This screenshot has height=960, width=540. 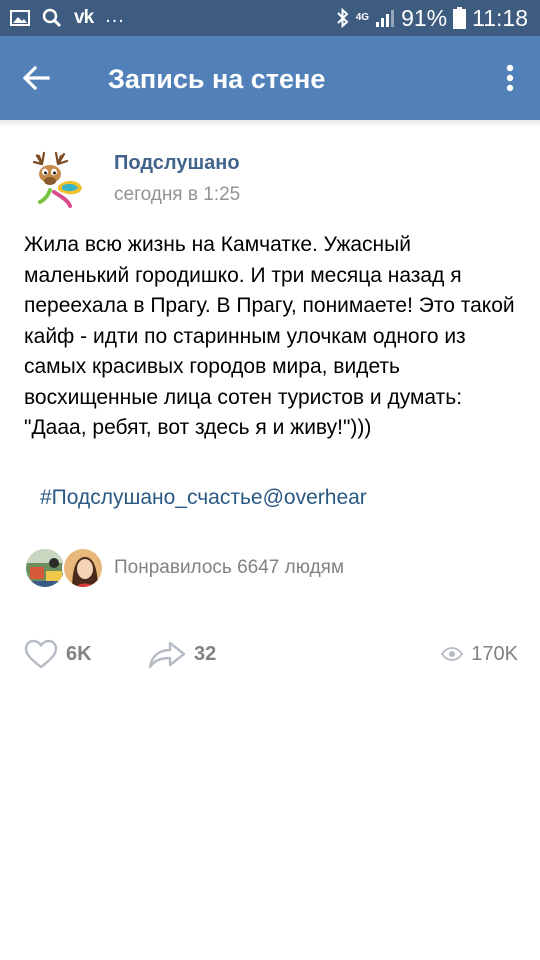 What do you see at coordinates (271, 654) in the screenshot?
I see `post-actions: 6K 32 170K` at bounding box center [271, 654].